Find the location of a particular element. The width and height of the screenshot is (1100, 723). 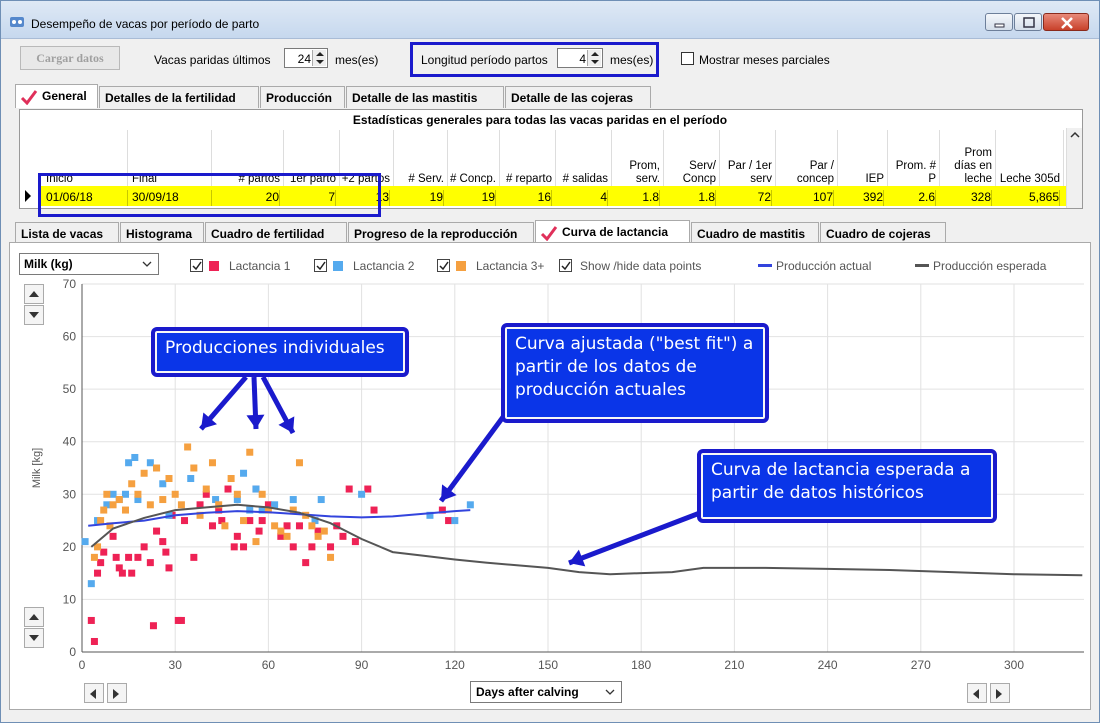

x-tick-label: 240 is located at coordinates (828, 665).